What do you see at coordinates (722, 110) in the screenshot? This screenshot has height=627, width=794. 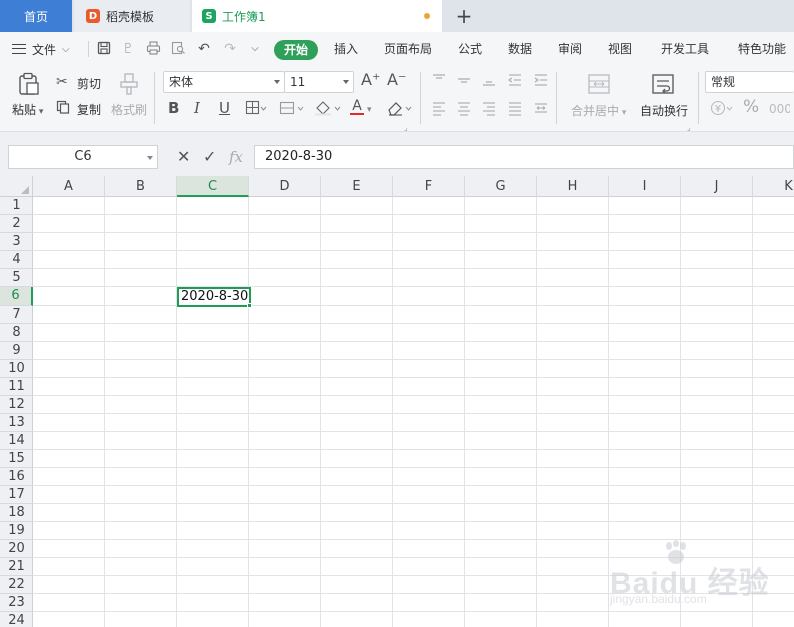 I see `currency-icon` at bounding box center [722, 110].